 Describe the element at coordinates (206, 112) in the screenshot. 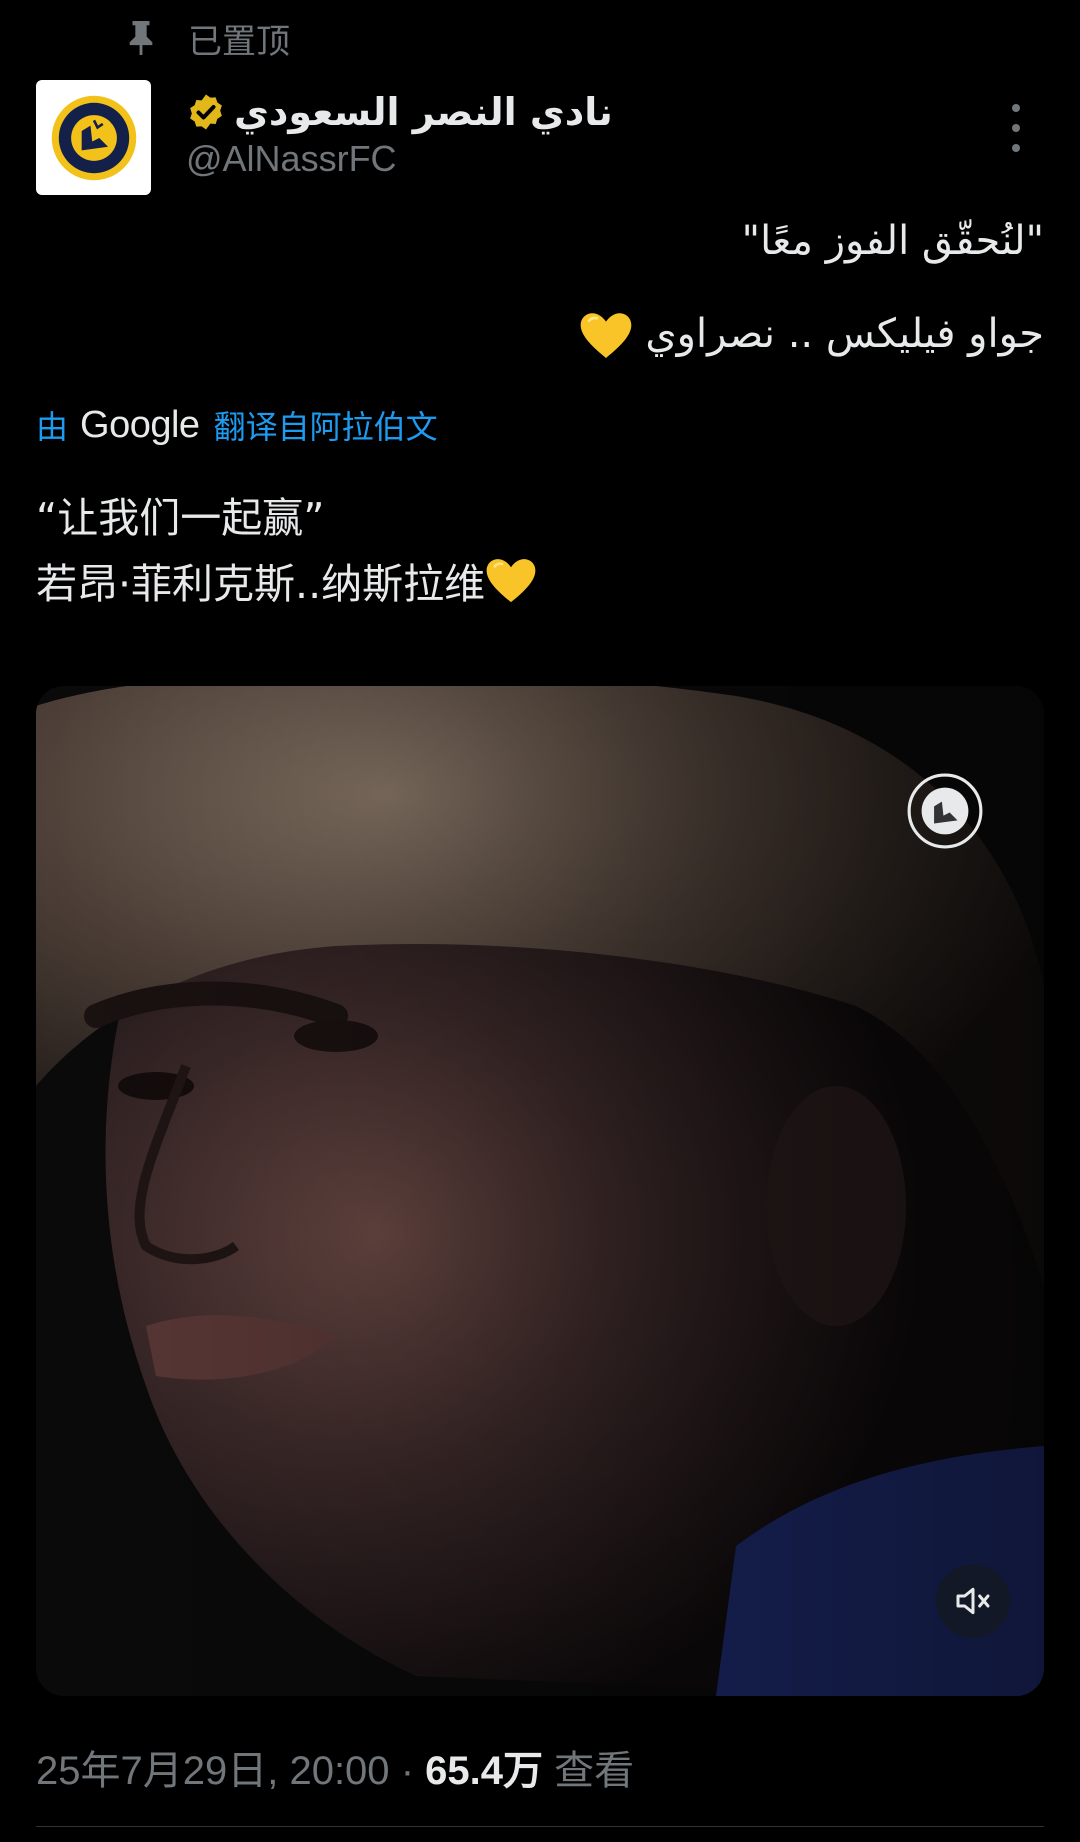

I see `verified-badge-icon` at that location.